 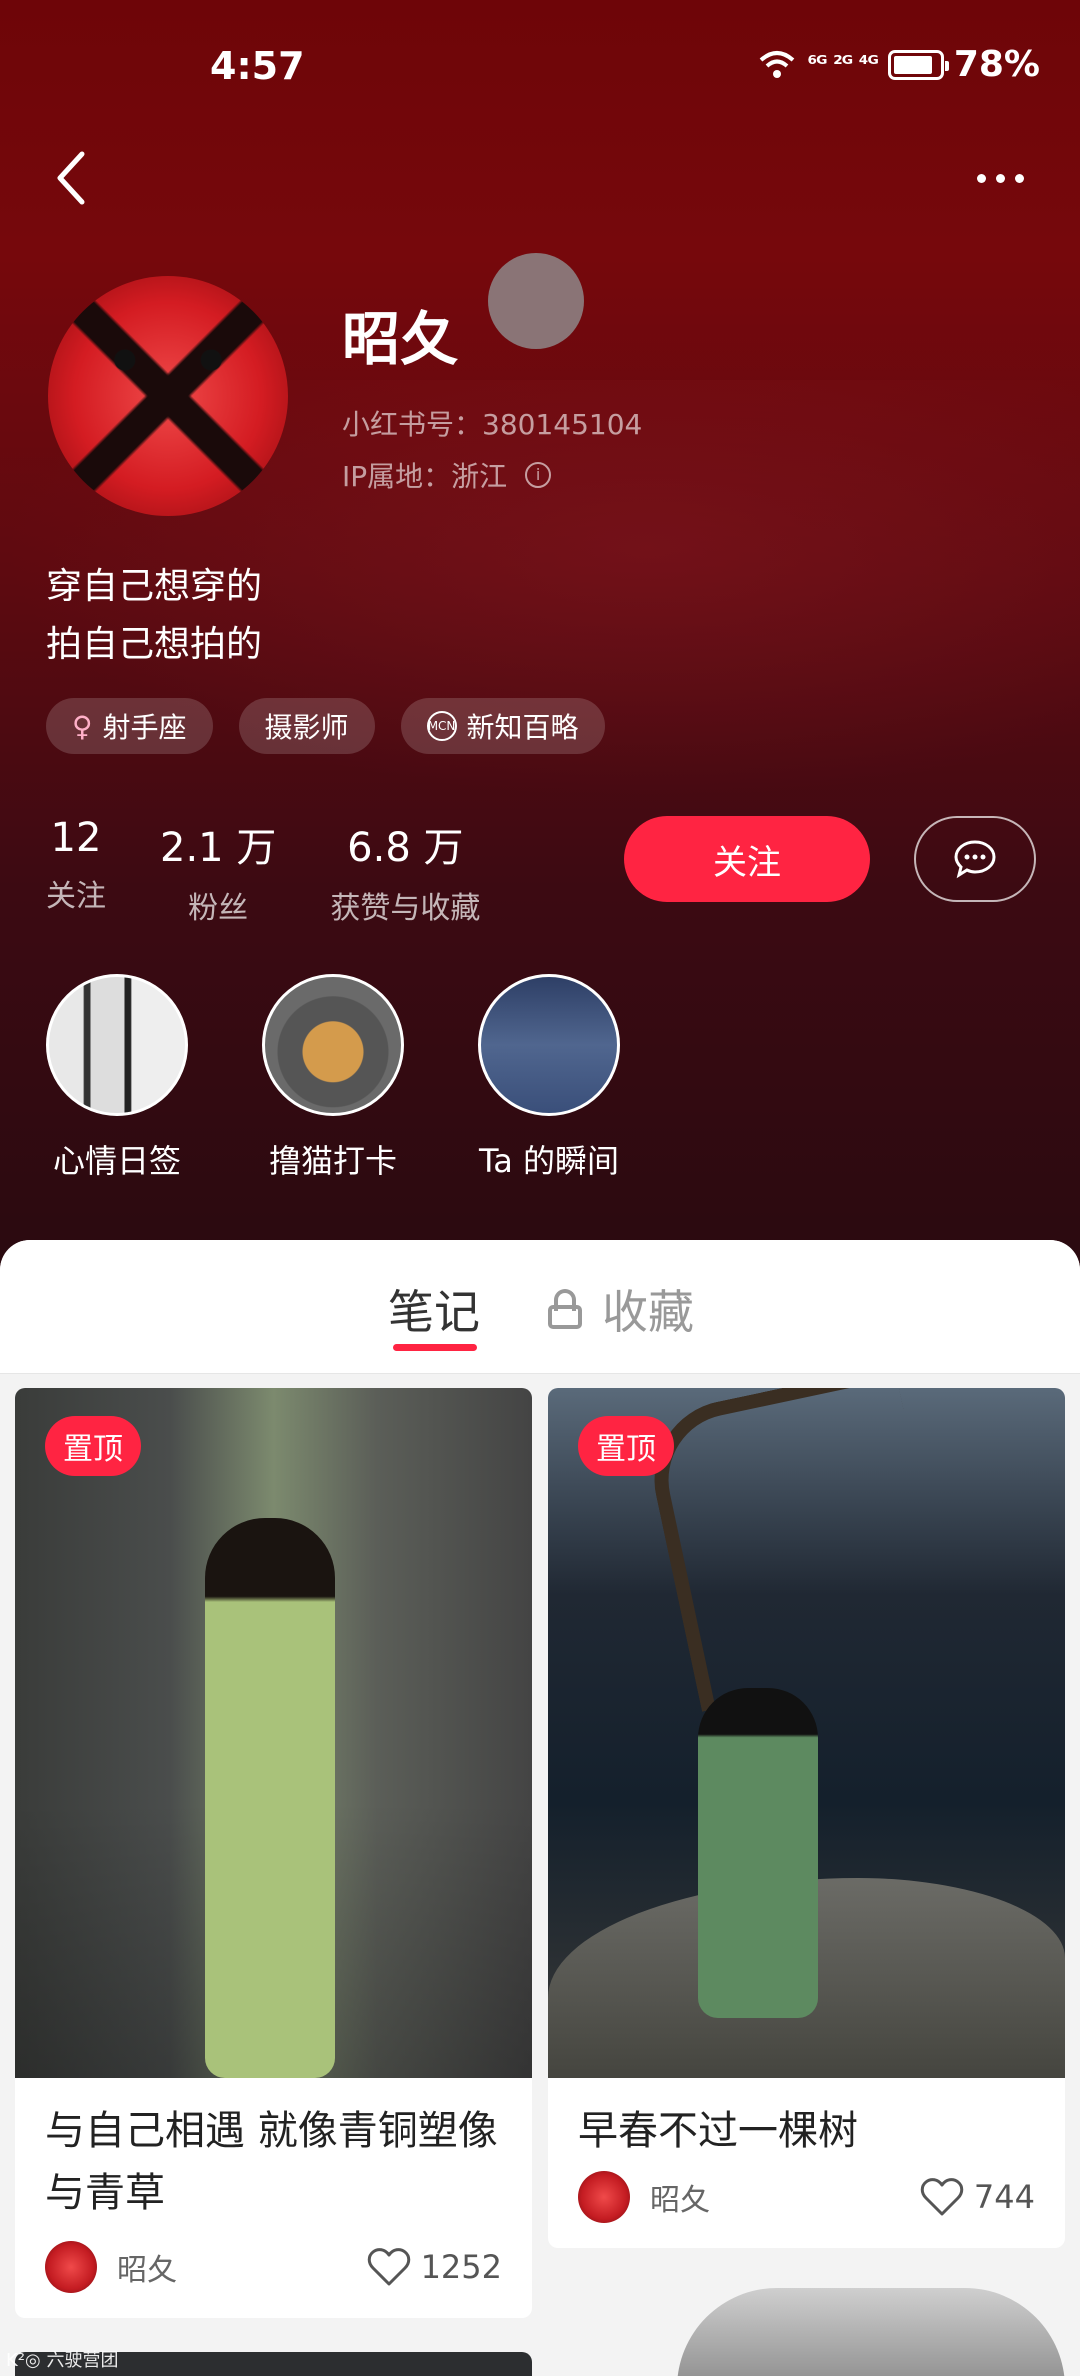 What do you see at coordinates (747, 859) in the screenshot?
I see `follow-button: 关注` at bounding box center [747, 859].